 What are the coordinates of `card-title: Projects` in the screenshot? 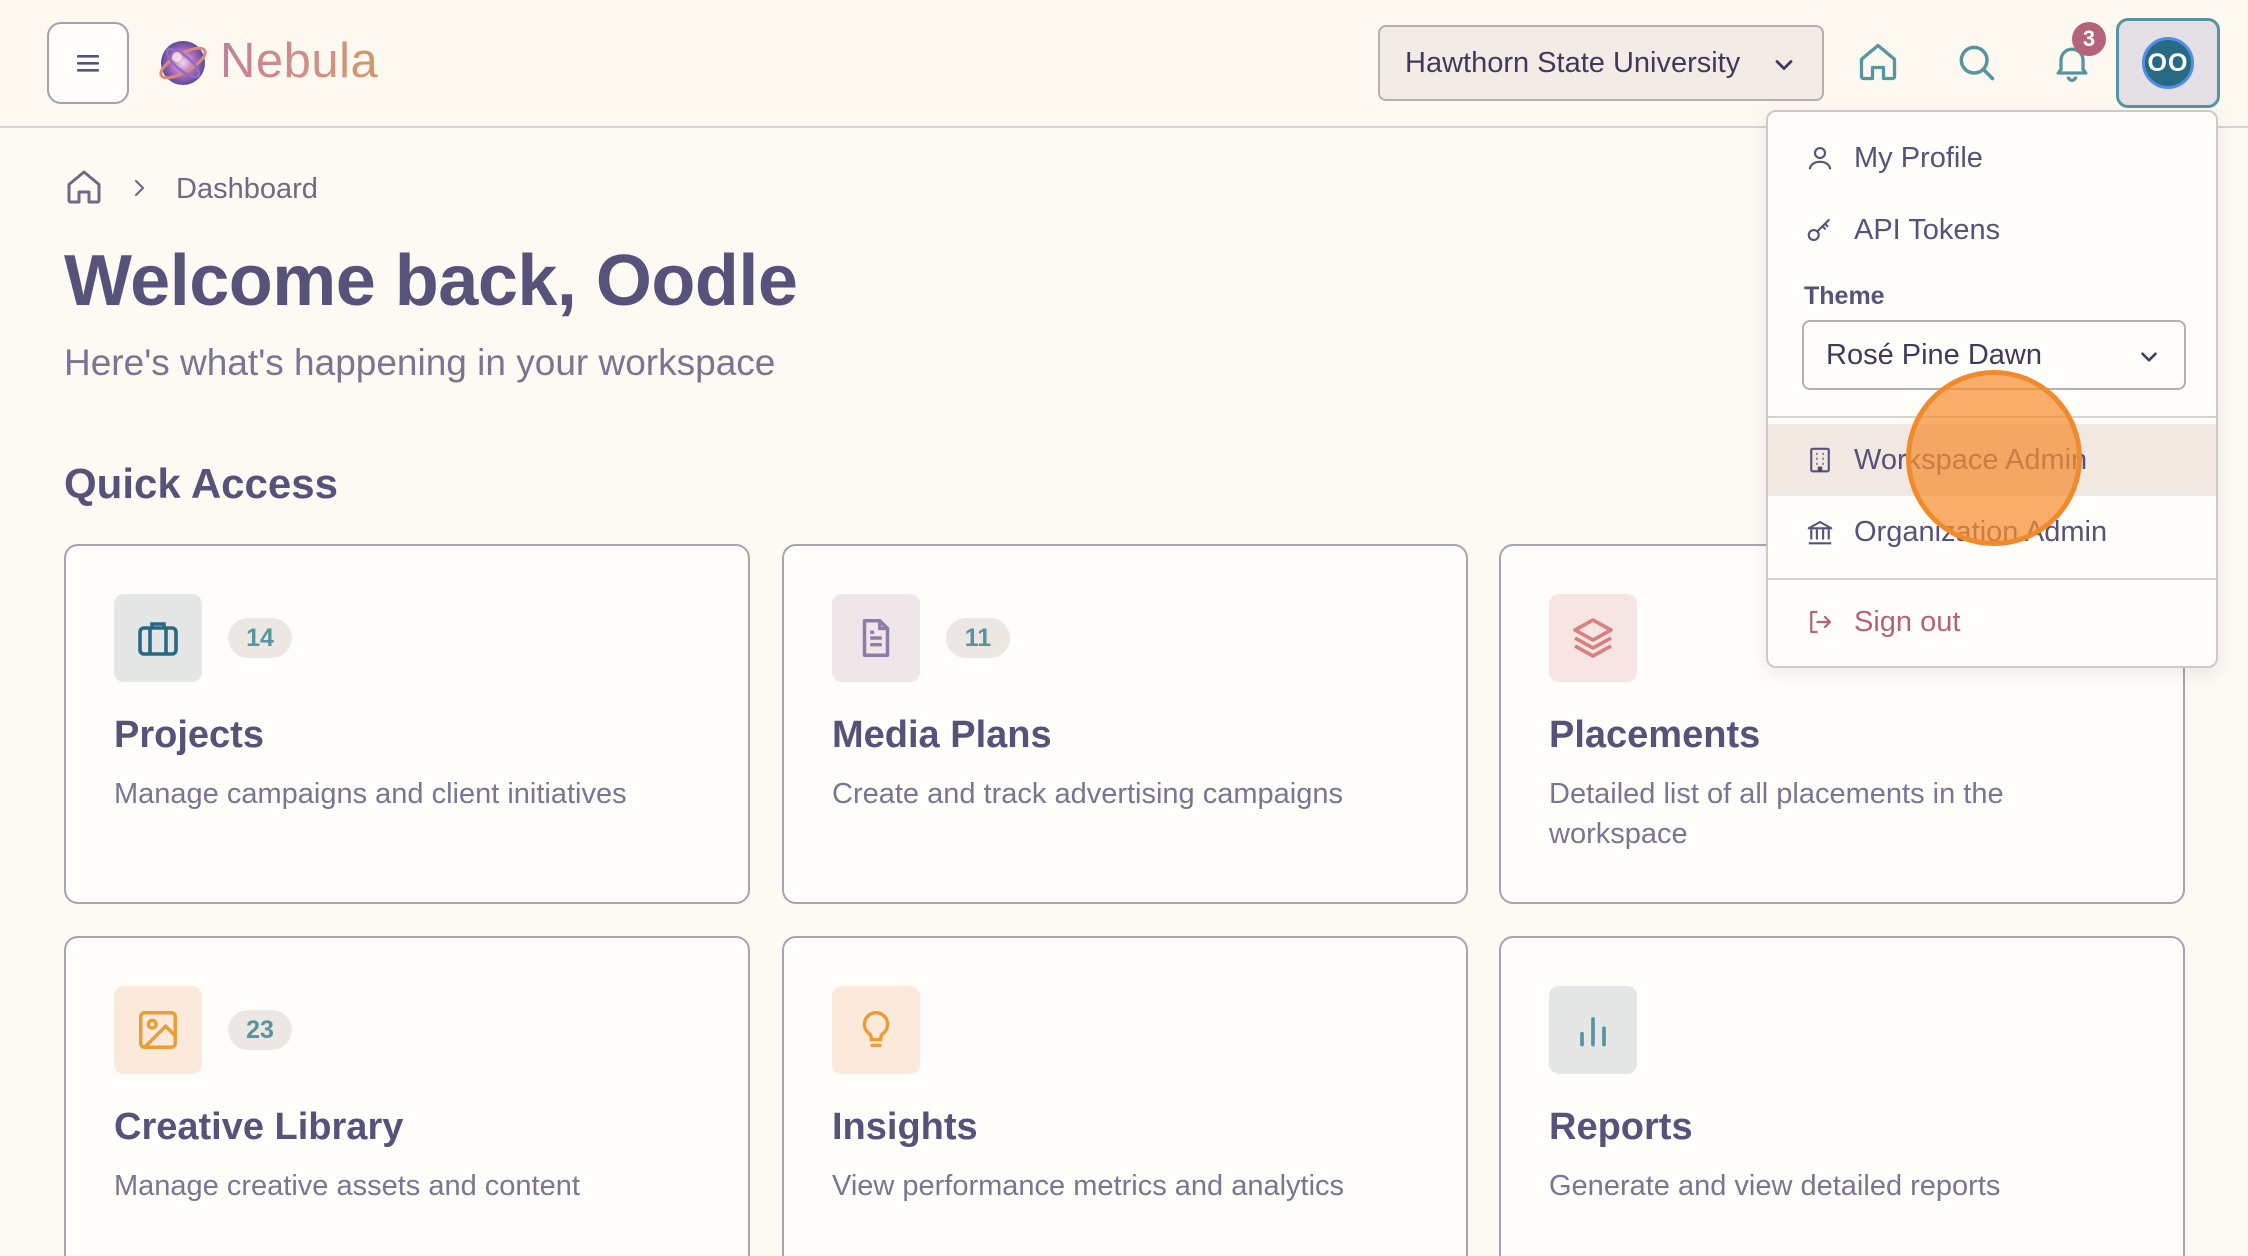 It's located at (189, 735).